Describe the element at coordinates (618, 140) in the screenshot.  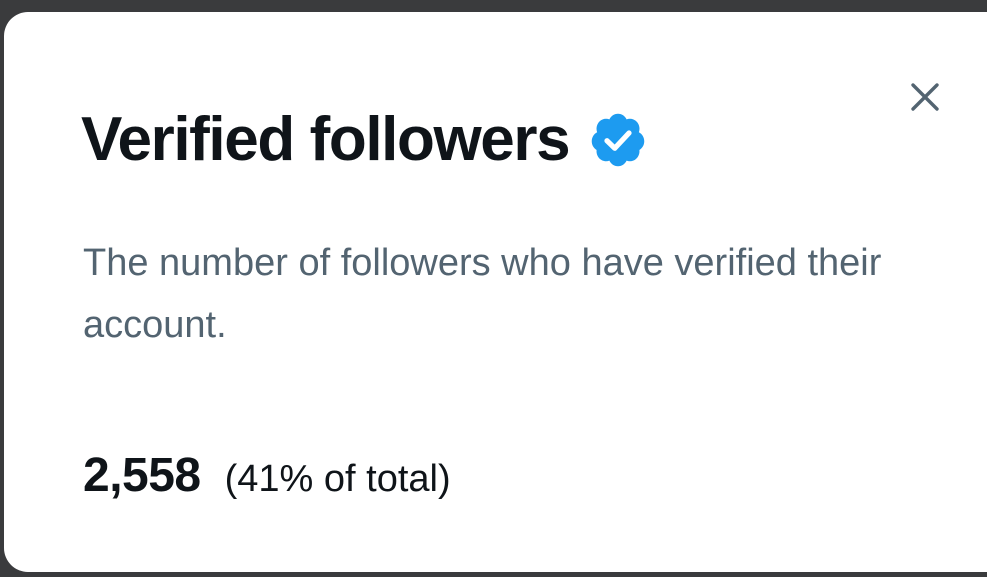
I see `verified-badge-icon` at that location.